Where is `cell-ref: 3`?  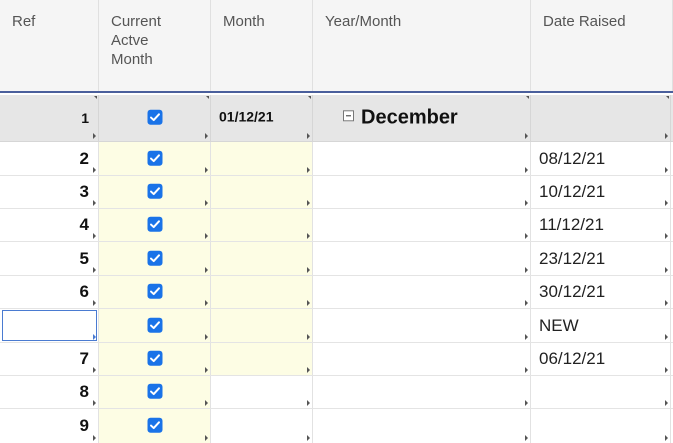 cell-ref: 3 is located at coordinates (49, 192).